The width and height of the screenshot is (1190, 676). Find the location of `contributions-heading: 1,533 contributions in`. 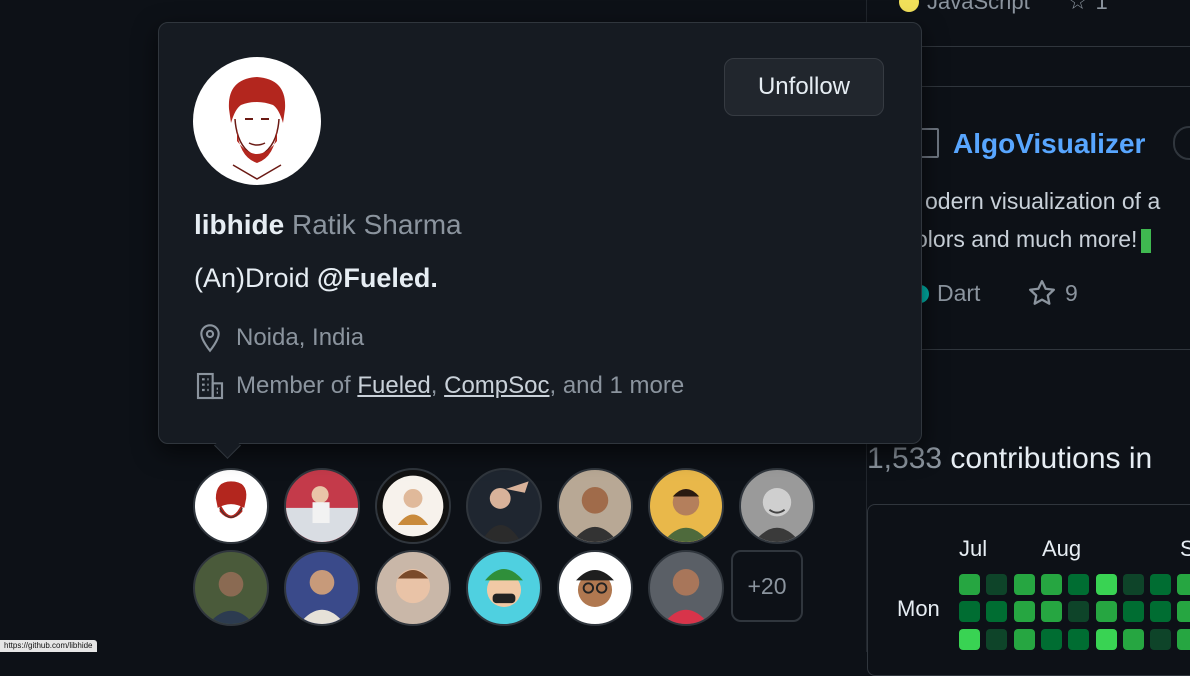

contributions-heading: 1,533 contributions in is located at coordinates (1009, 459).